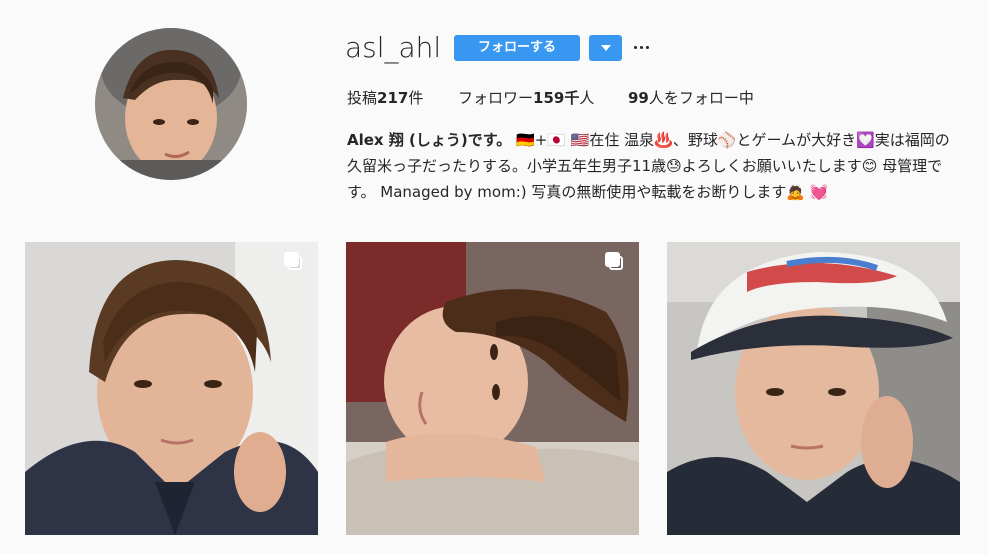  I want to click on ellipsis-icon, so click(635, 47).